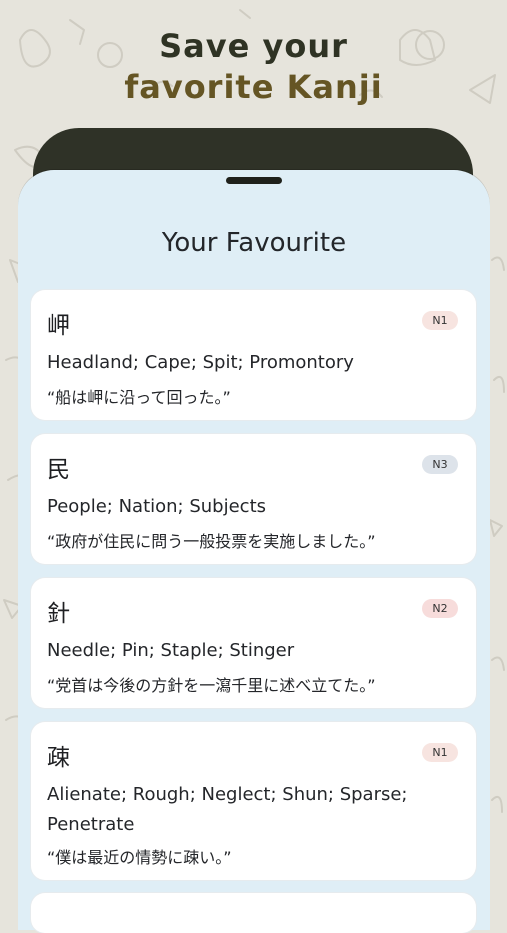  What do you see at coordinates (211, 541) in the screenshot?
I see `example-sentence: “政府が住民に問う一般投票を実施しました。”` at bounding box center [211, 541].